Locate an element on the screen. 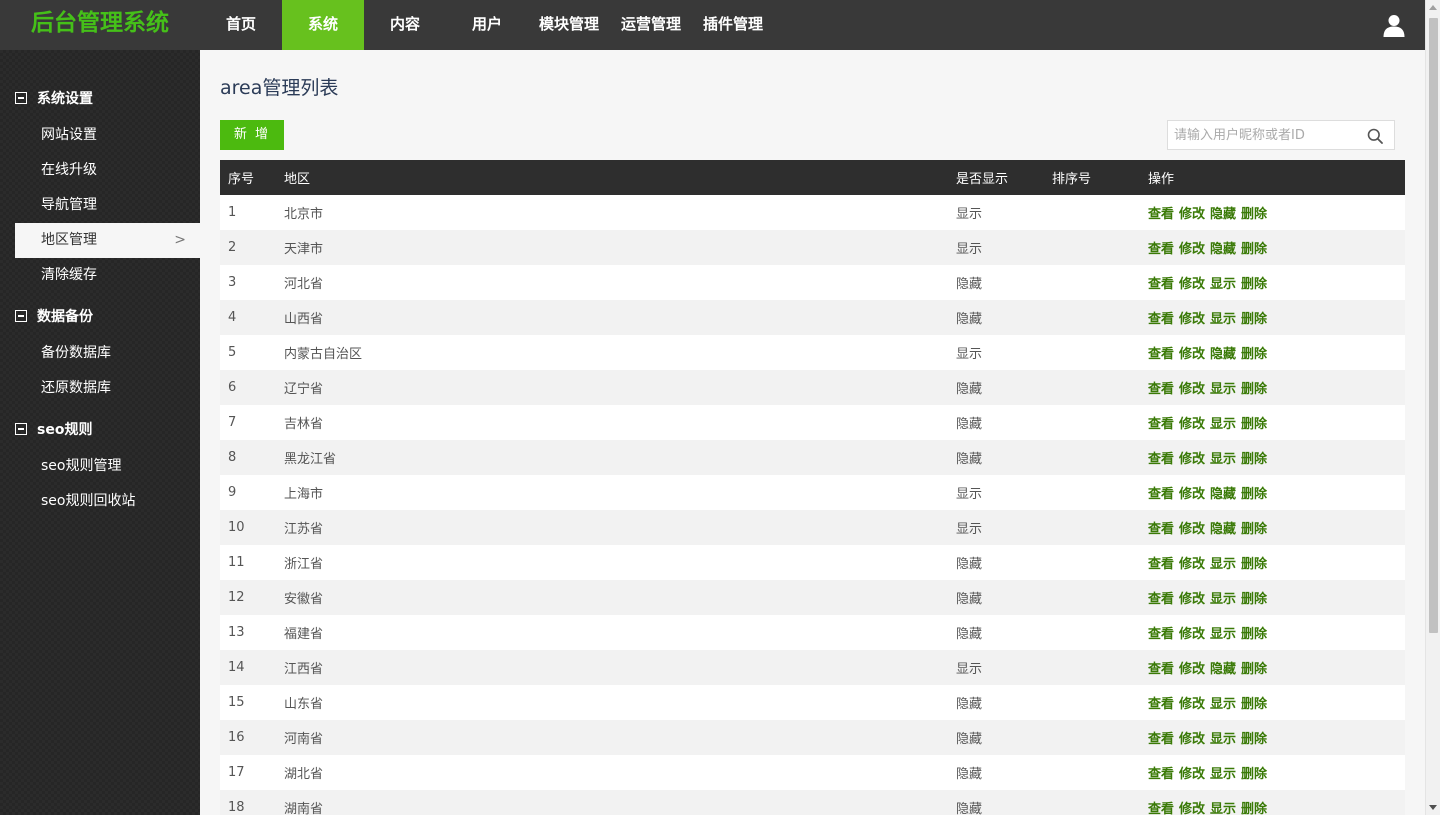 The width and height of the screenshot is (1440, 815). search-input is located at coordinates (1260, 135).